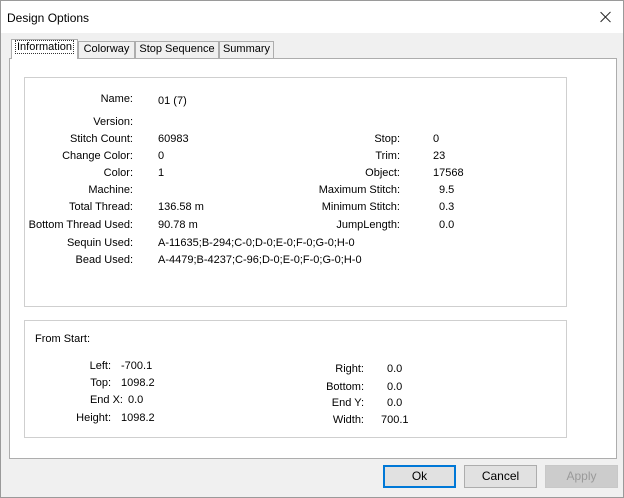 The height and width of the screenshot is (498, 624). Describe the element at coordinates (93, 418) in the screenshot. I see `height-label: Height:` at that location.